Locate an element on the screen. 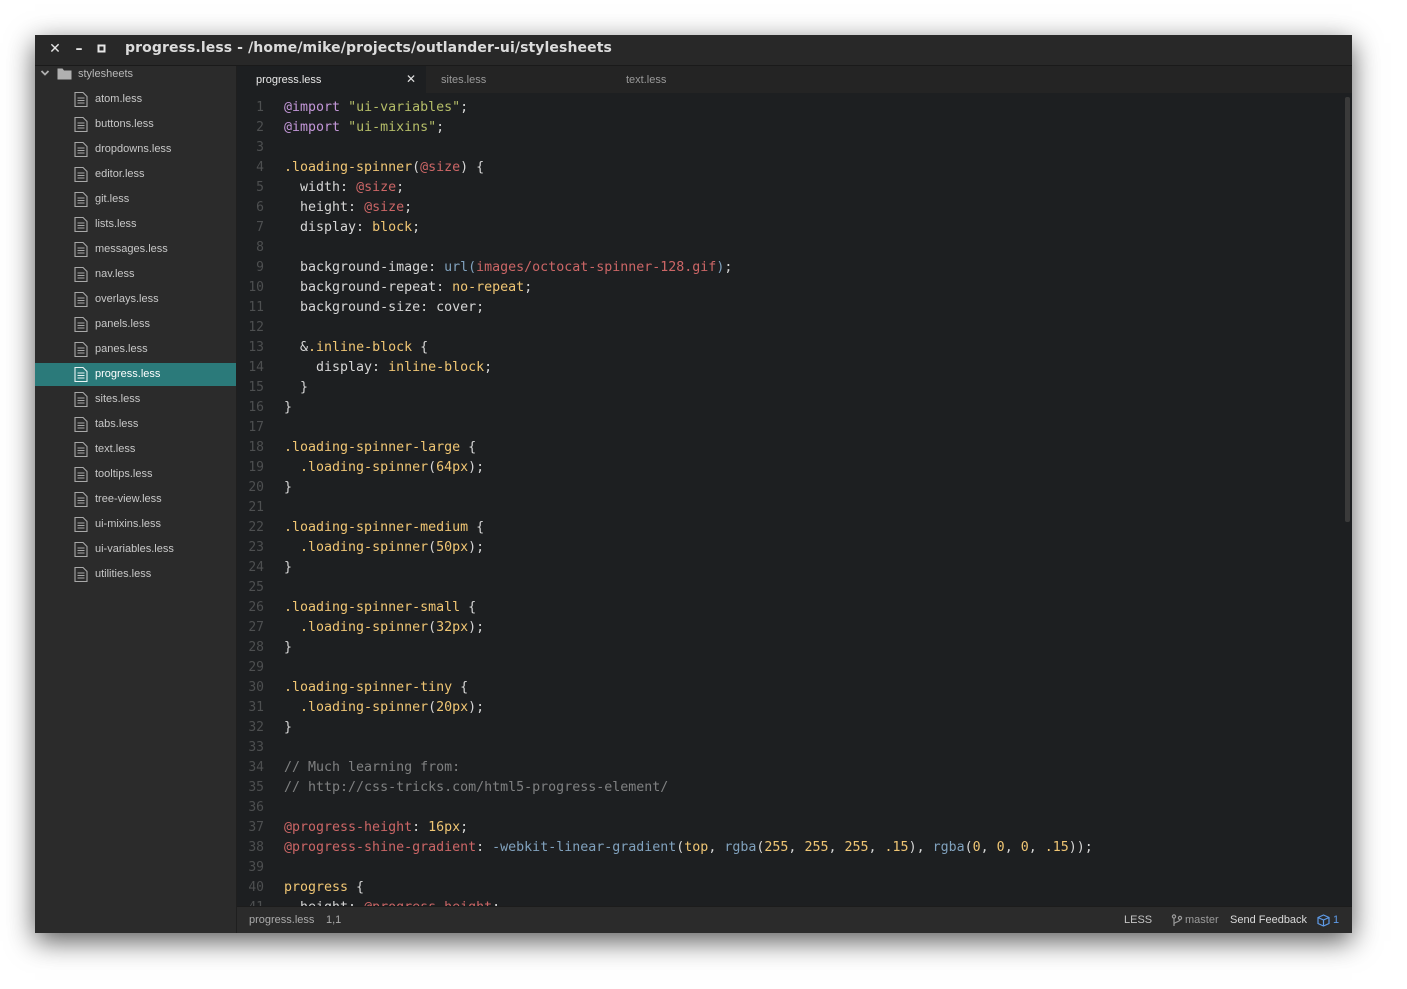 Image resolution: width=1407 pixels, height=989 pixels. chevron-down-icon is located at coordinates (45, 73).